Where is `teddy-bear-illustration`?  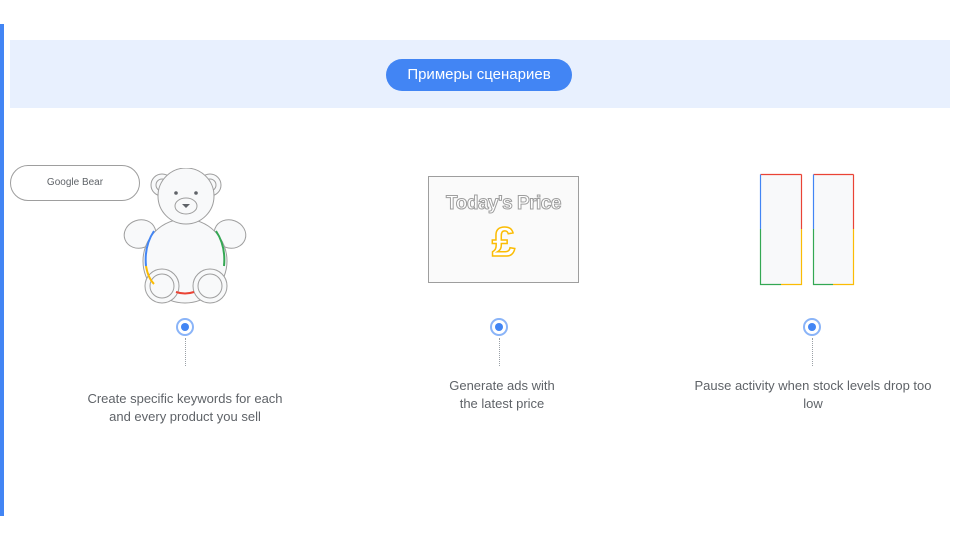 teddy-bear-illustration is located at coordinates (185, 236).